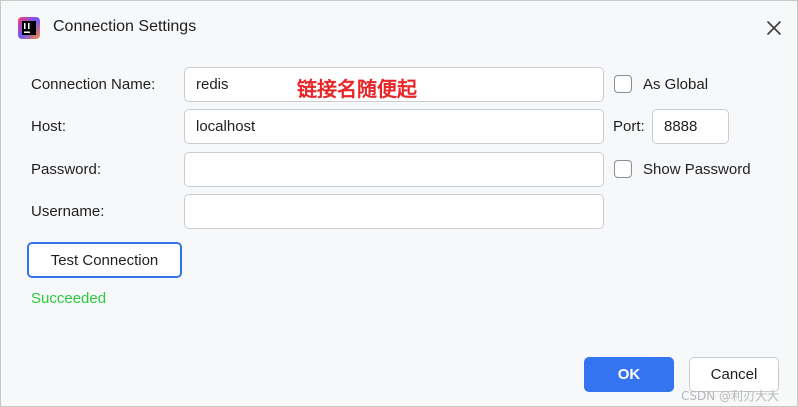 This screenshot has height=407, width=798. I want to click on port-label: Port:, so click(629, 126).